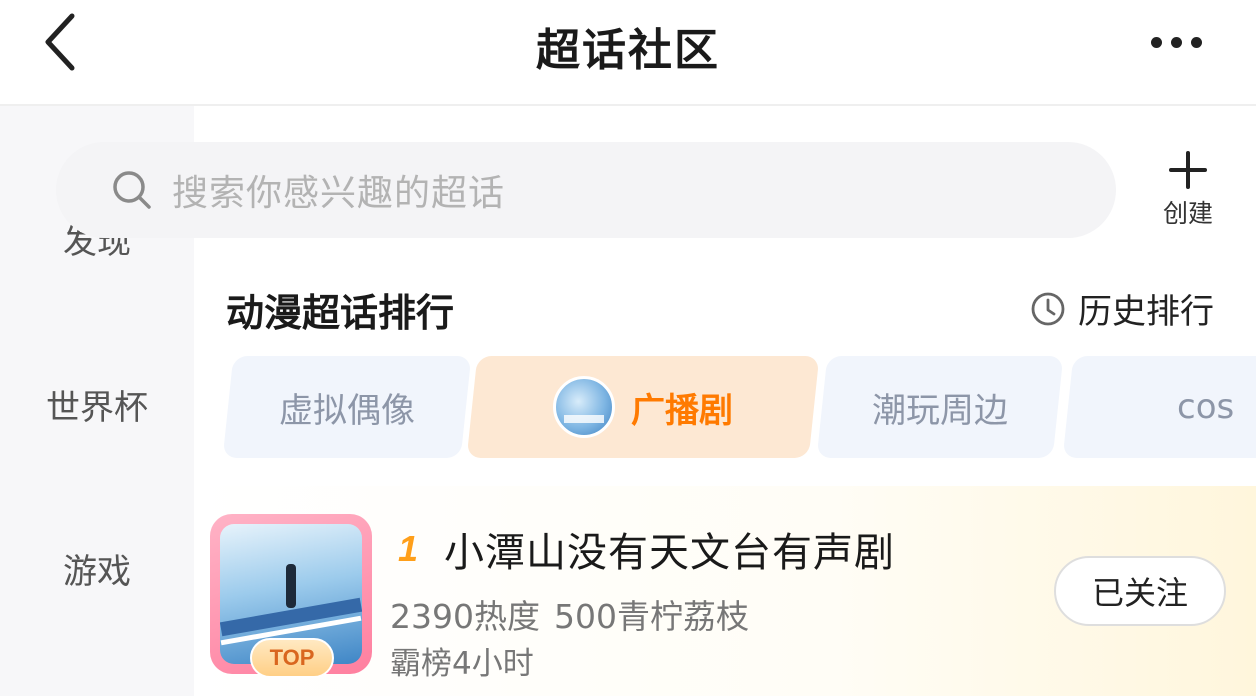 Image resolution: width=1256 pixels, height=696 pixels. I want to click on tab-avatar-icon, so click(584, 407).